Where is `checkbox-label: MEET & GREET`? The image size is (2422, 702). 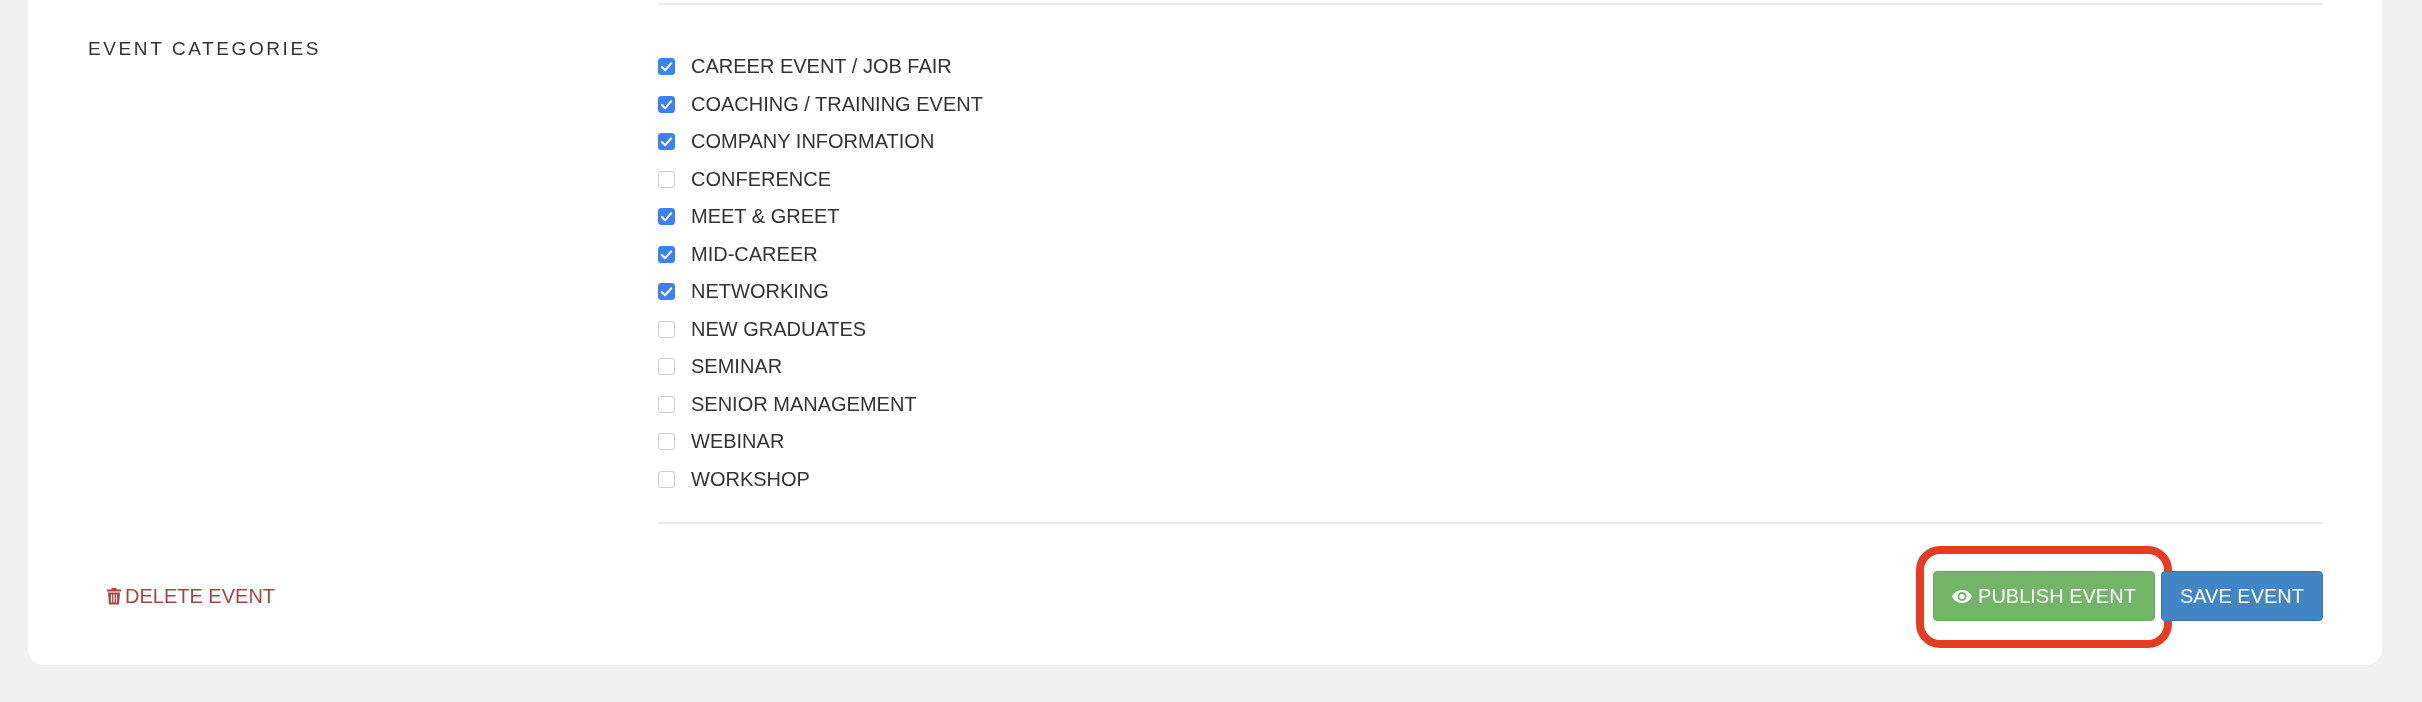 checkbox-label: MEET & GREET is located at coordinates (765, 217).